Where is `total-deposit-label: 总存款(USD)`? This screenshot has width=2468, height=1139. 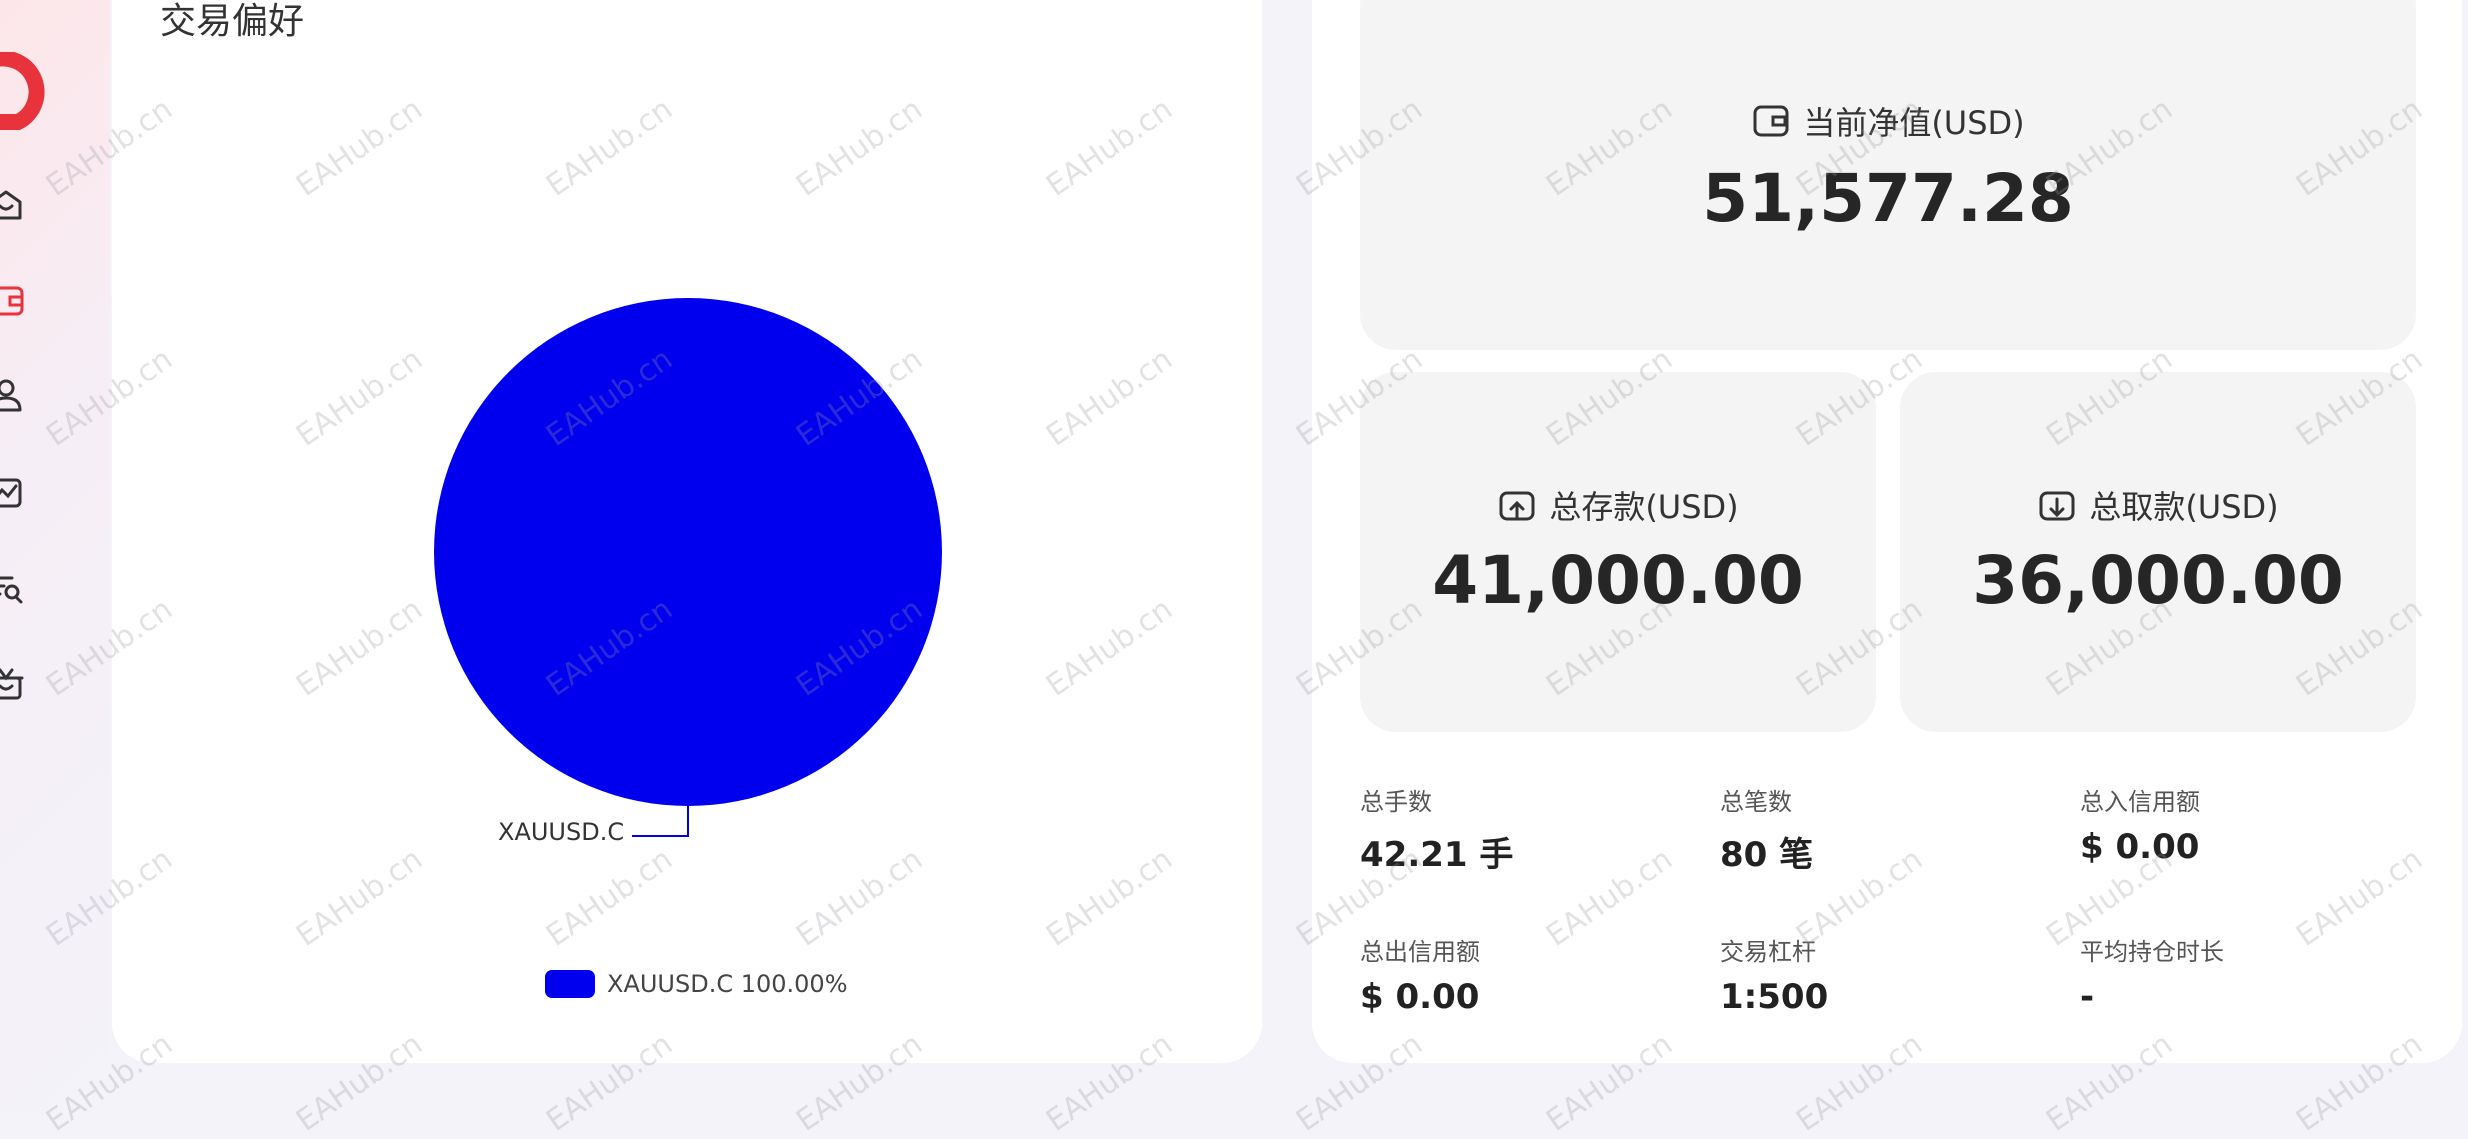
total-deposit-label: 总存款(USD) is located at coordinates (1644, 507).